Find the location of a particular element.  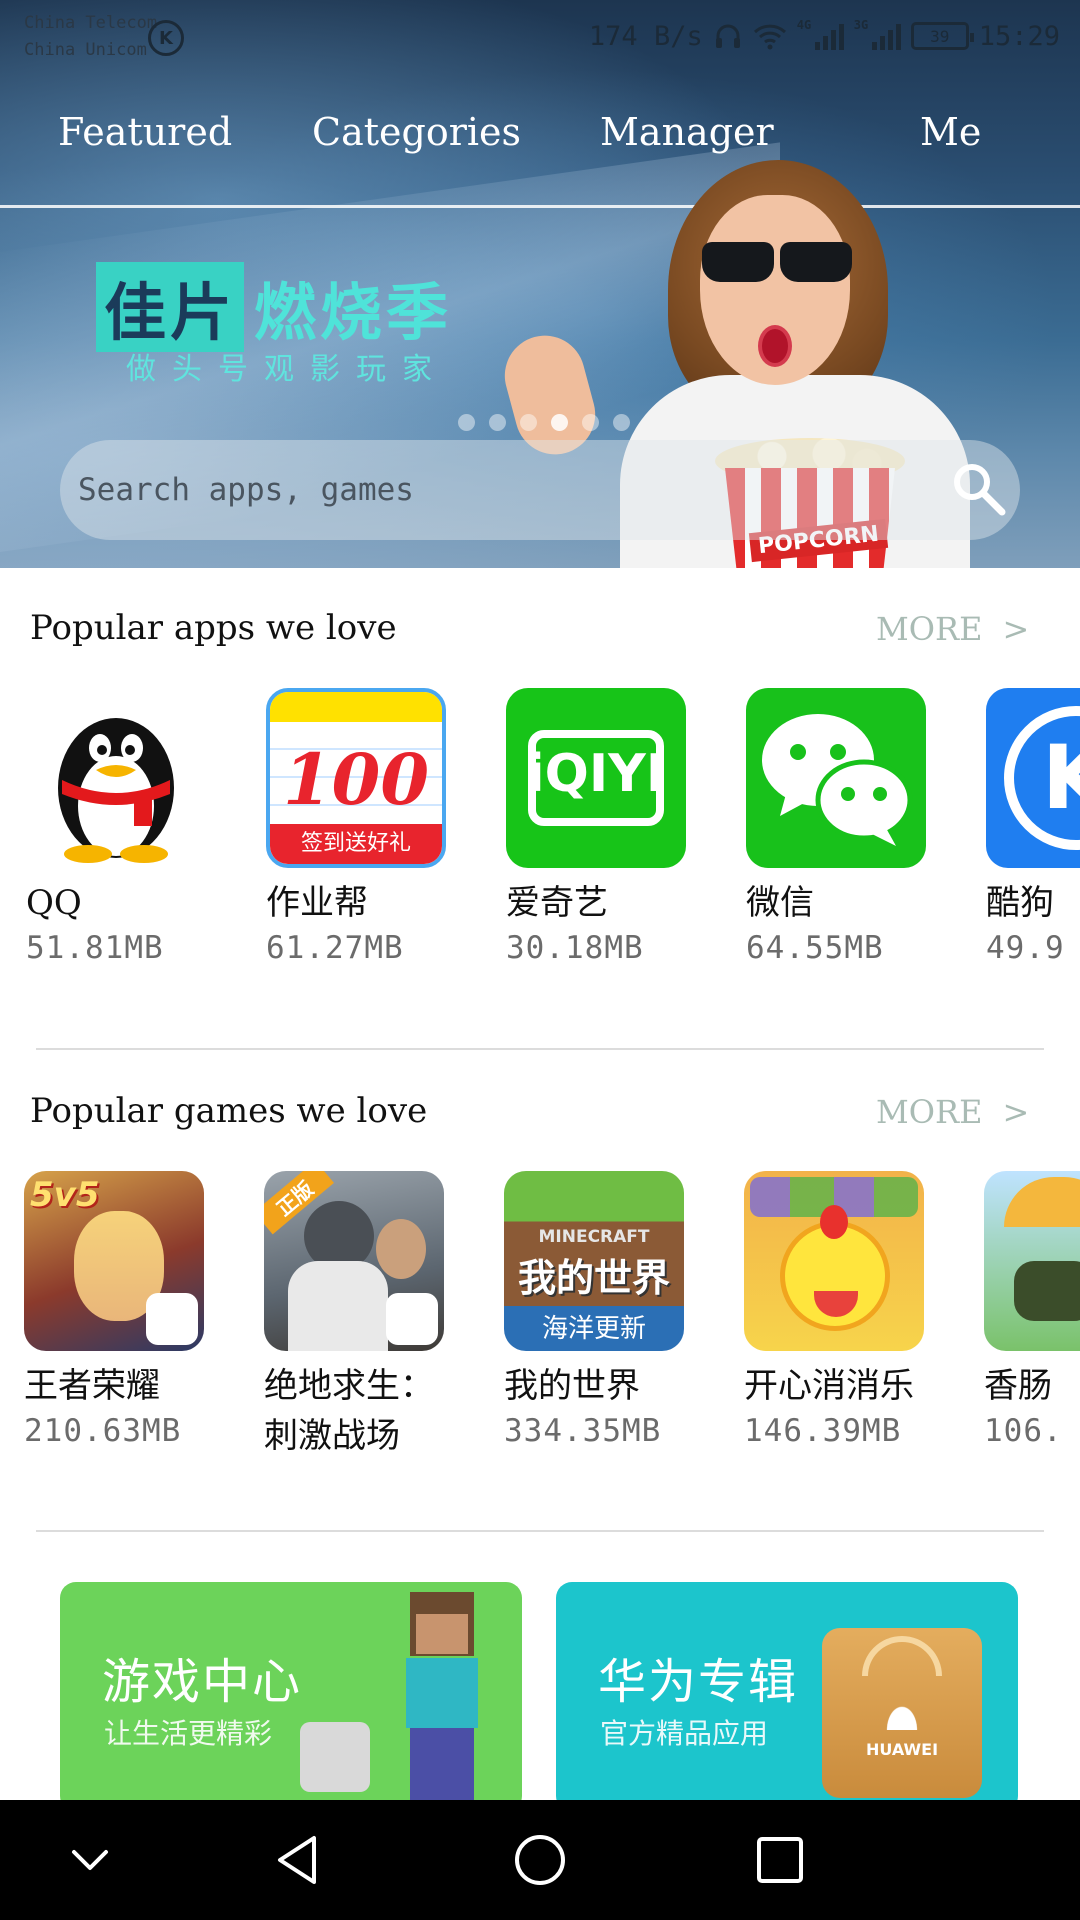

minecraft-icon: MINECRAFT 我的世界 海洋更新 is located at coordinates (594, 1261).